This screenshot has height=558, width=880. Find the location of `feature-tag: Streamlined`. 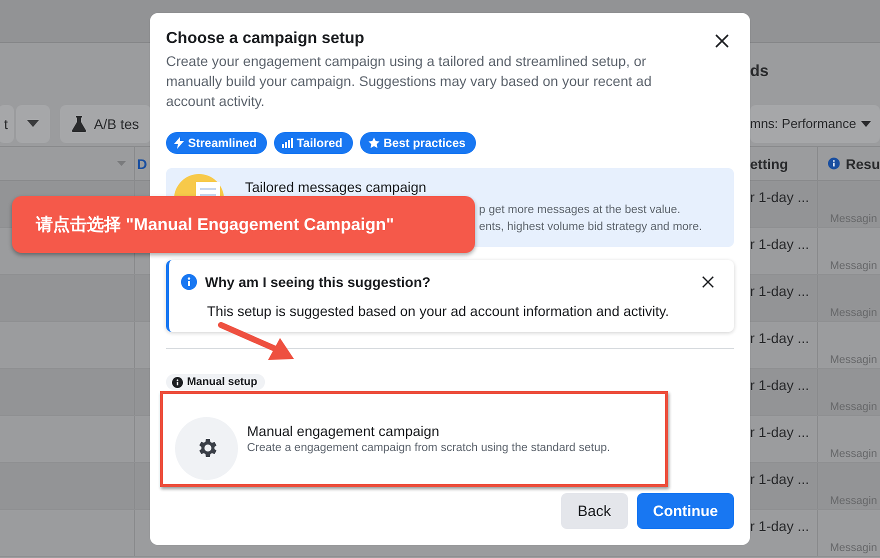

feature-tag: Streamlined is located at coordinates (216, 143).